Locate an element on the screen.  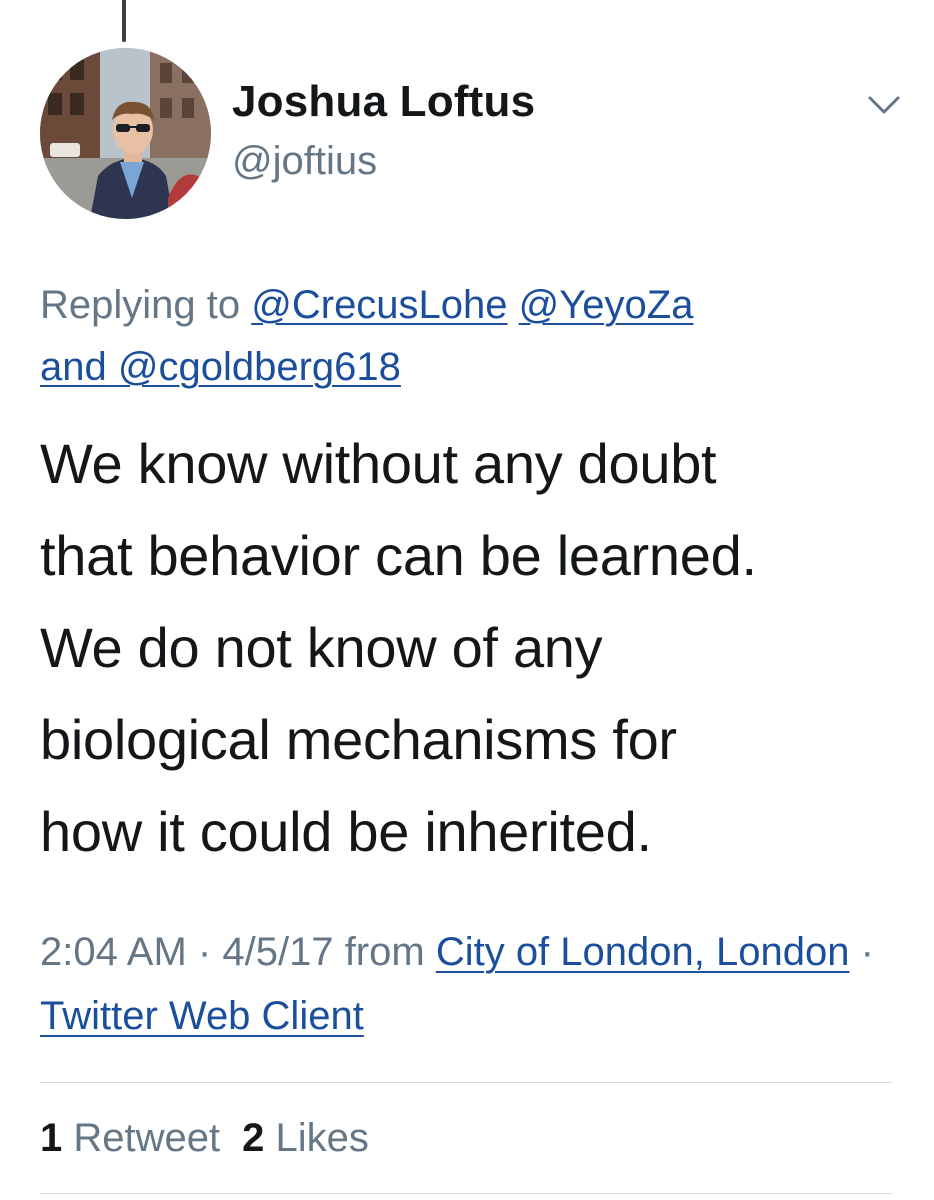
tweet-text-line: biological mechanisms for is located at coordinates (358, 739).